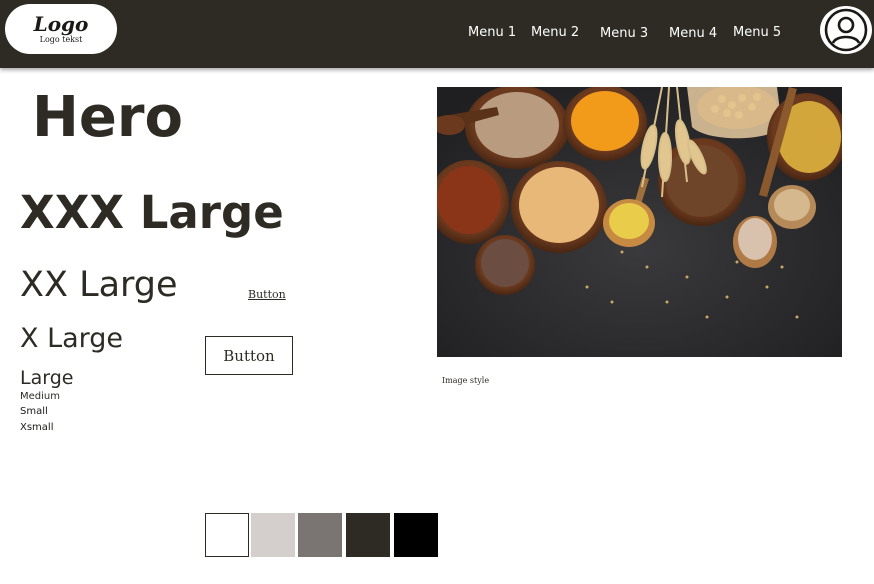 This screenshot has width=874, height=584. Describe the element at coordinates (152, 212) in the screenshot. I see `type-sample-xxx-large: XXX Large` at that location.